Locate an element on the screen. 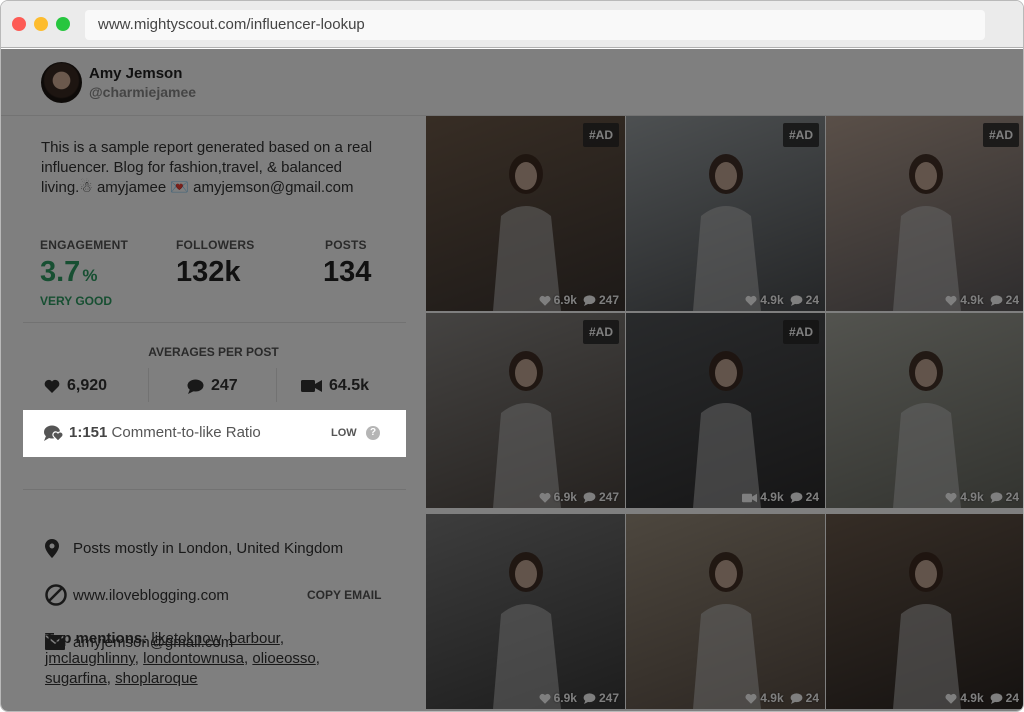 This screenshot has height=712, width=1024. average-likes-value: 6,920 is located at coordinates (87, 385).